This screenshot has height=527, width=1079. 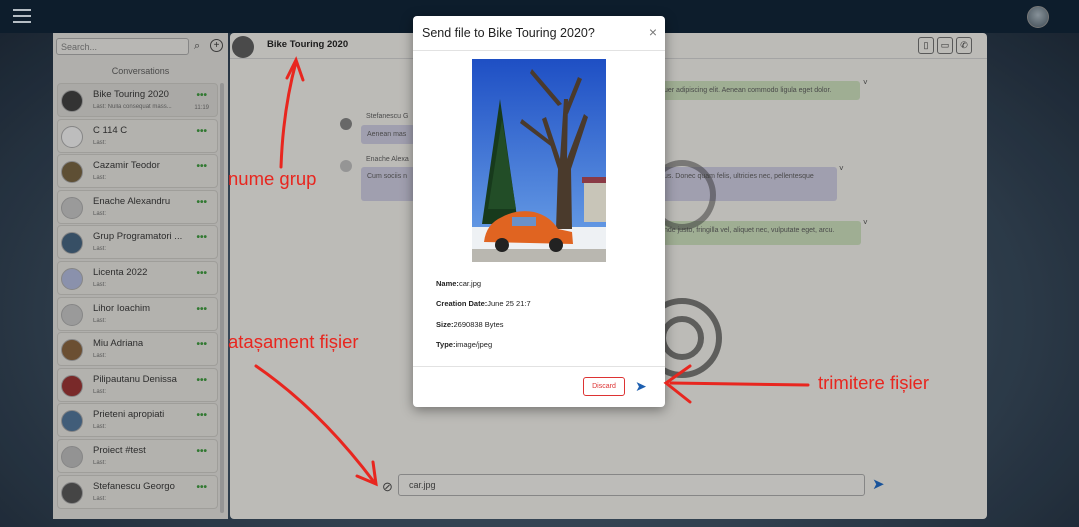 I want to click on file-type-label: Type:, so click(x=446, y=344).